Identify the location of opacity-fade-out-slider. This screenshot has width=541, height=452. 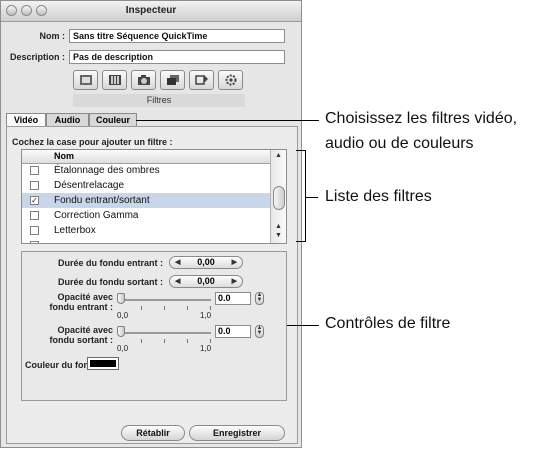
(165, 333).